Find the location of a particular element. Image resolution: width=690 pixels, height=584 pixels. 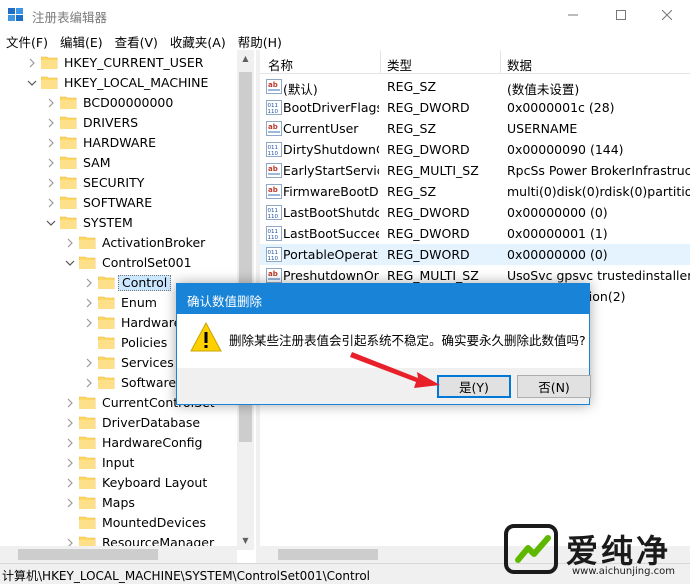

tree-item: DriverDatabase is located at coordinates (120, 423).